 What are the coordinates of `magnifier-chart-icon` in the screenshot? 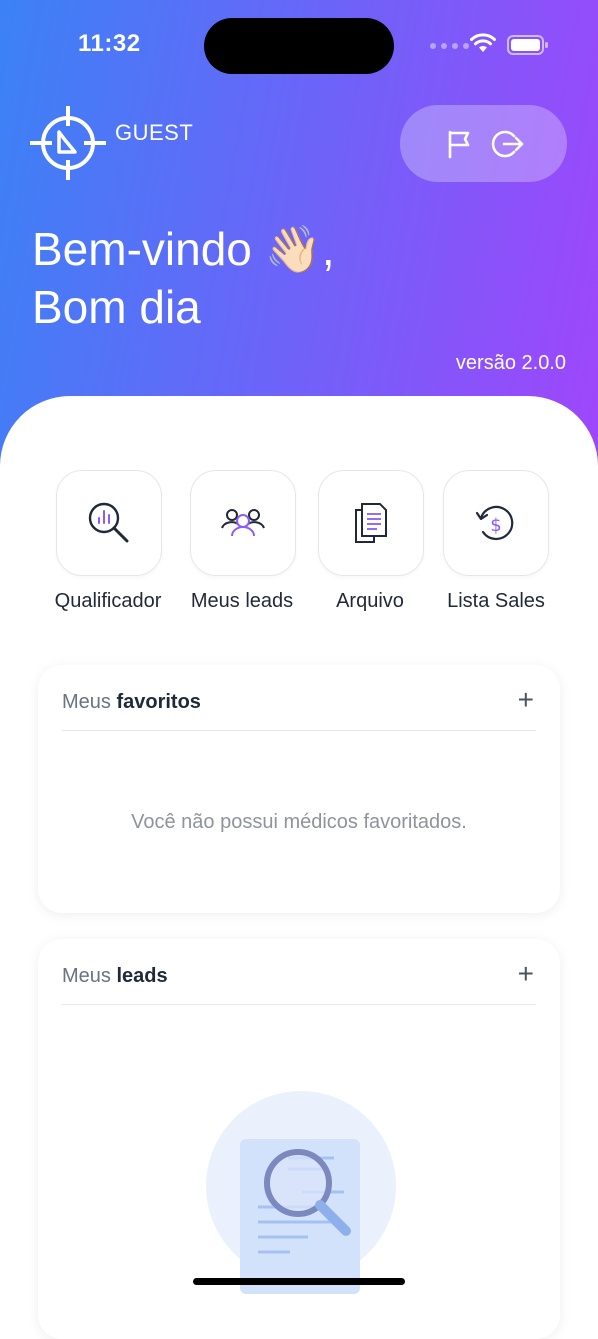 It's located at (108, 522).